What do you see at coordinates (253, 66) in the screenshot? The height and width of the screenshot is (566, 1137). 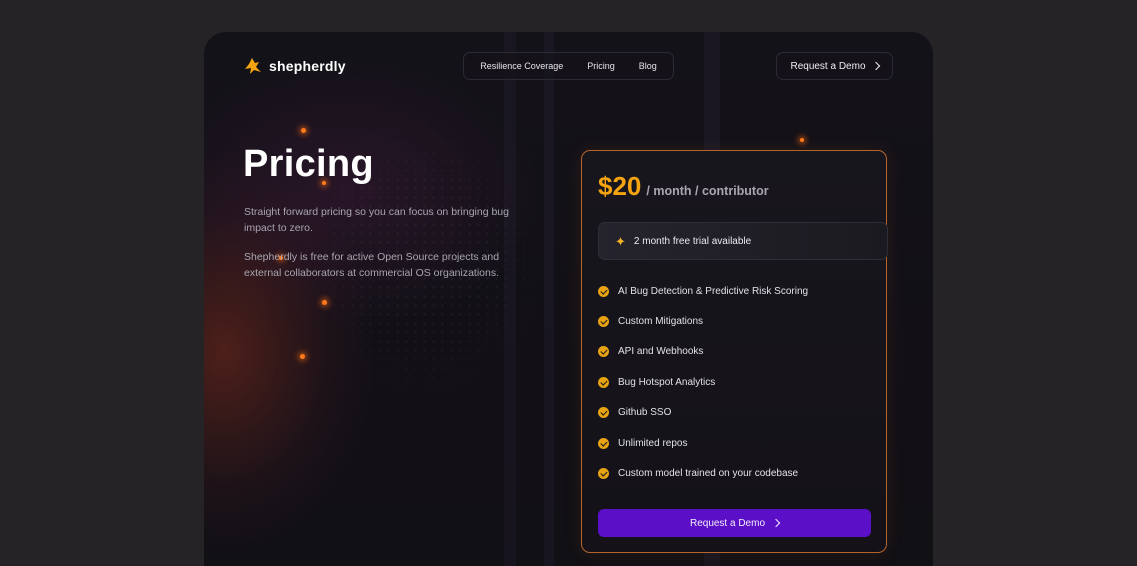 I see `shepherd-logo-icon` at bounding box center [253, 66].